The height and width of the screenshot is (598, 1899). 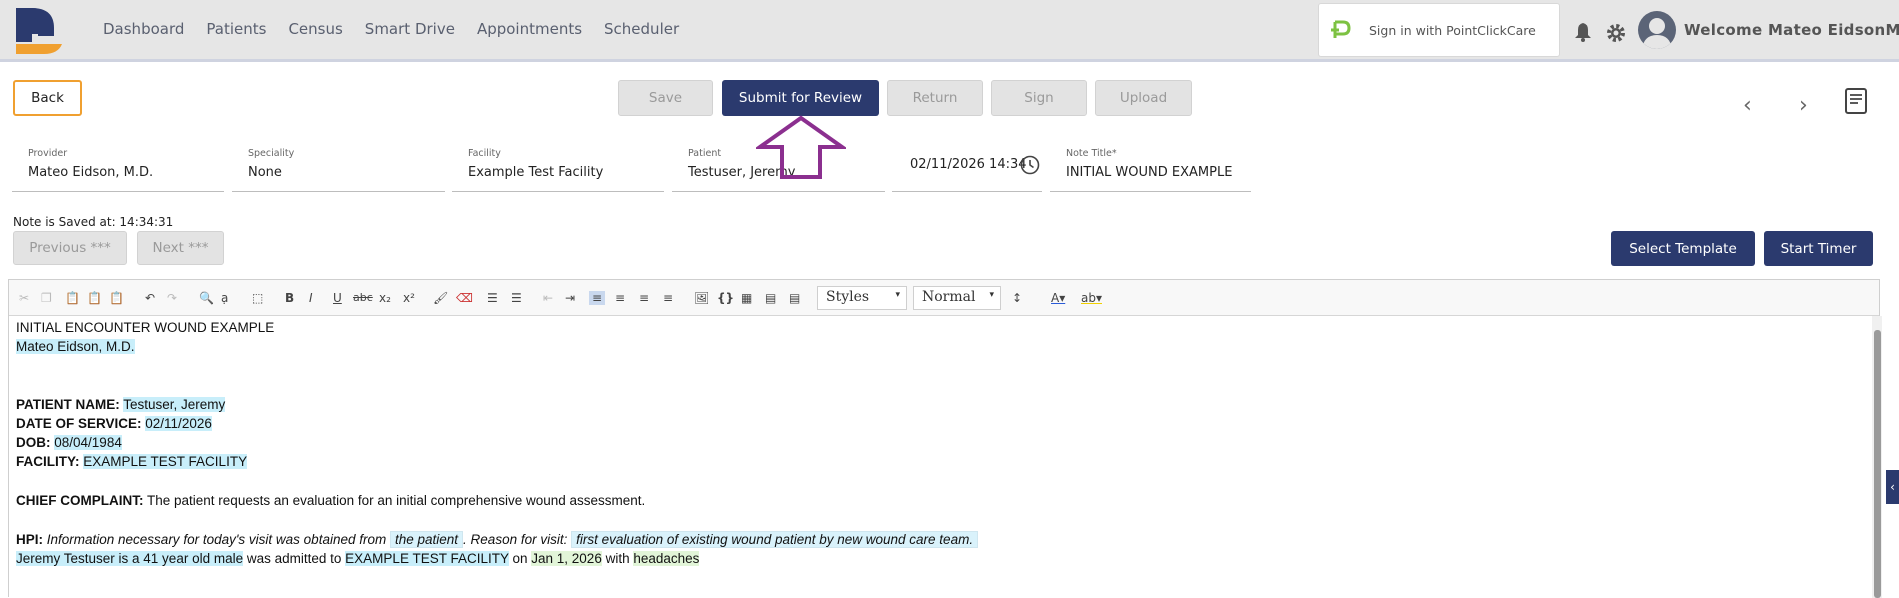 I want to click on facility-label: Facility, so click(x=484, y=153).